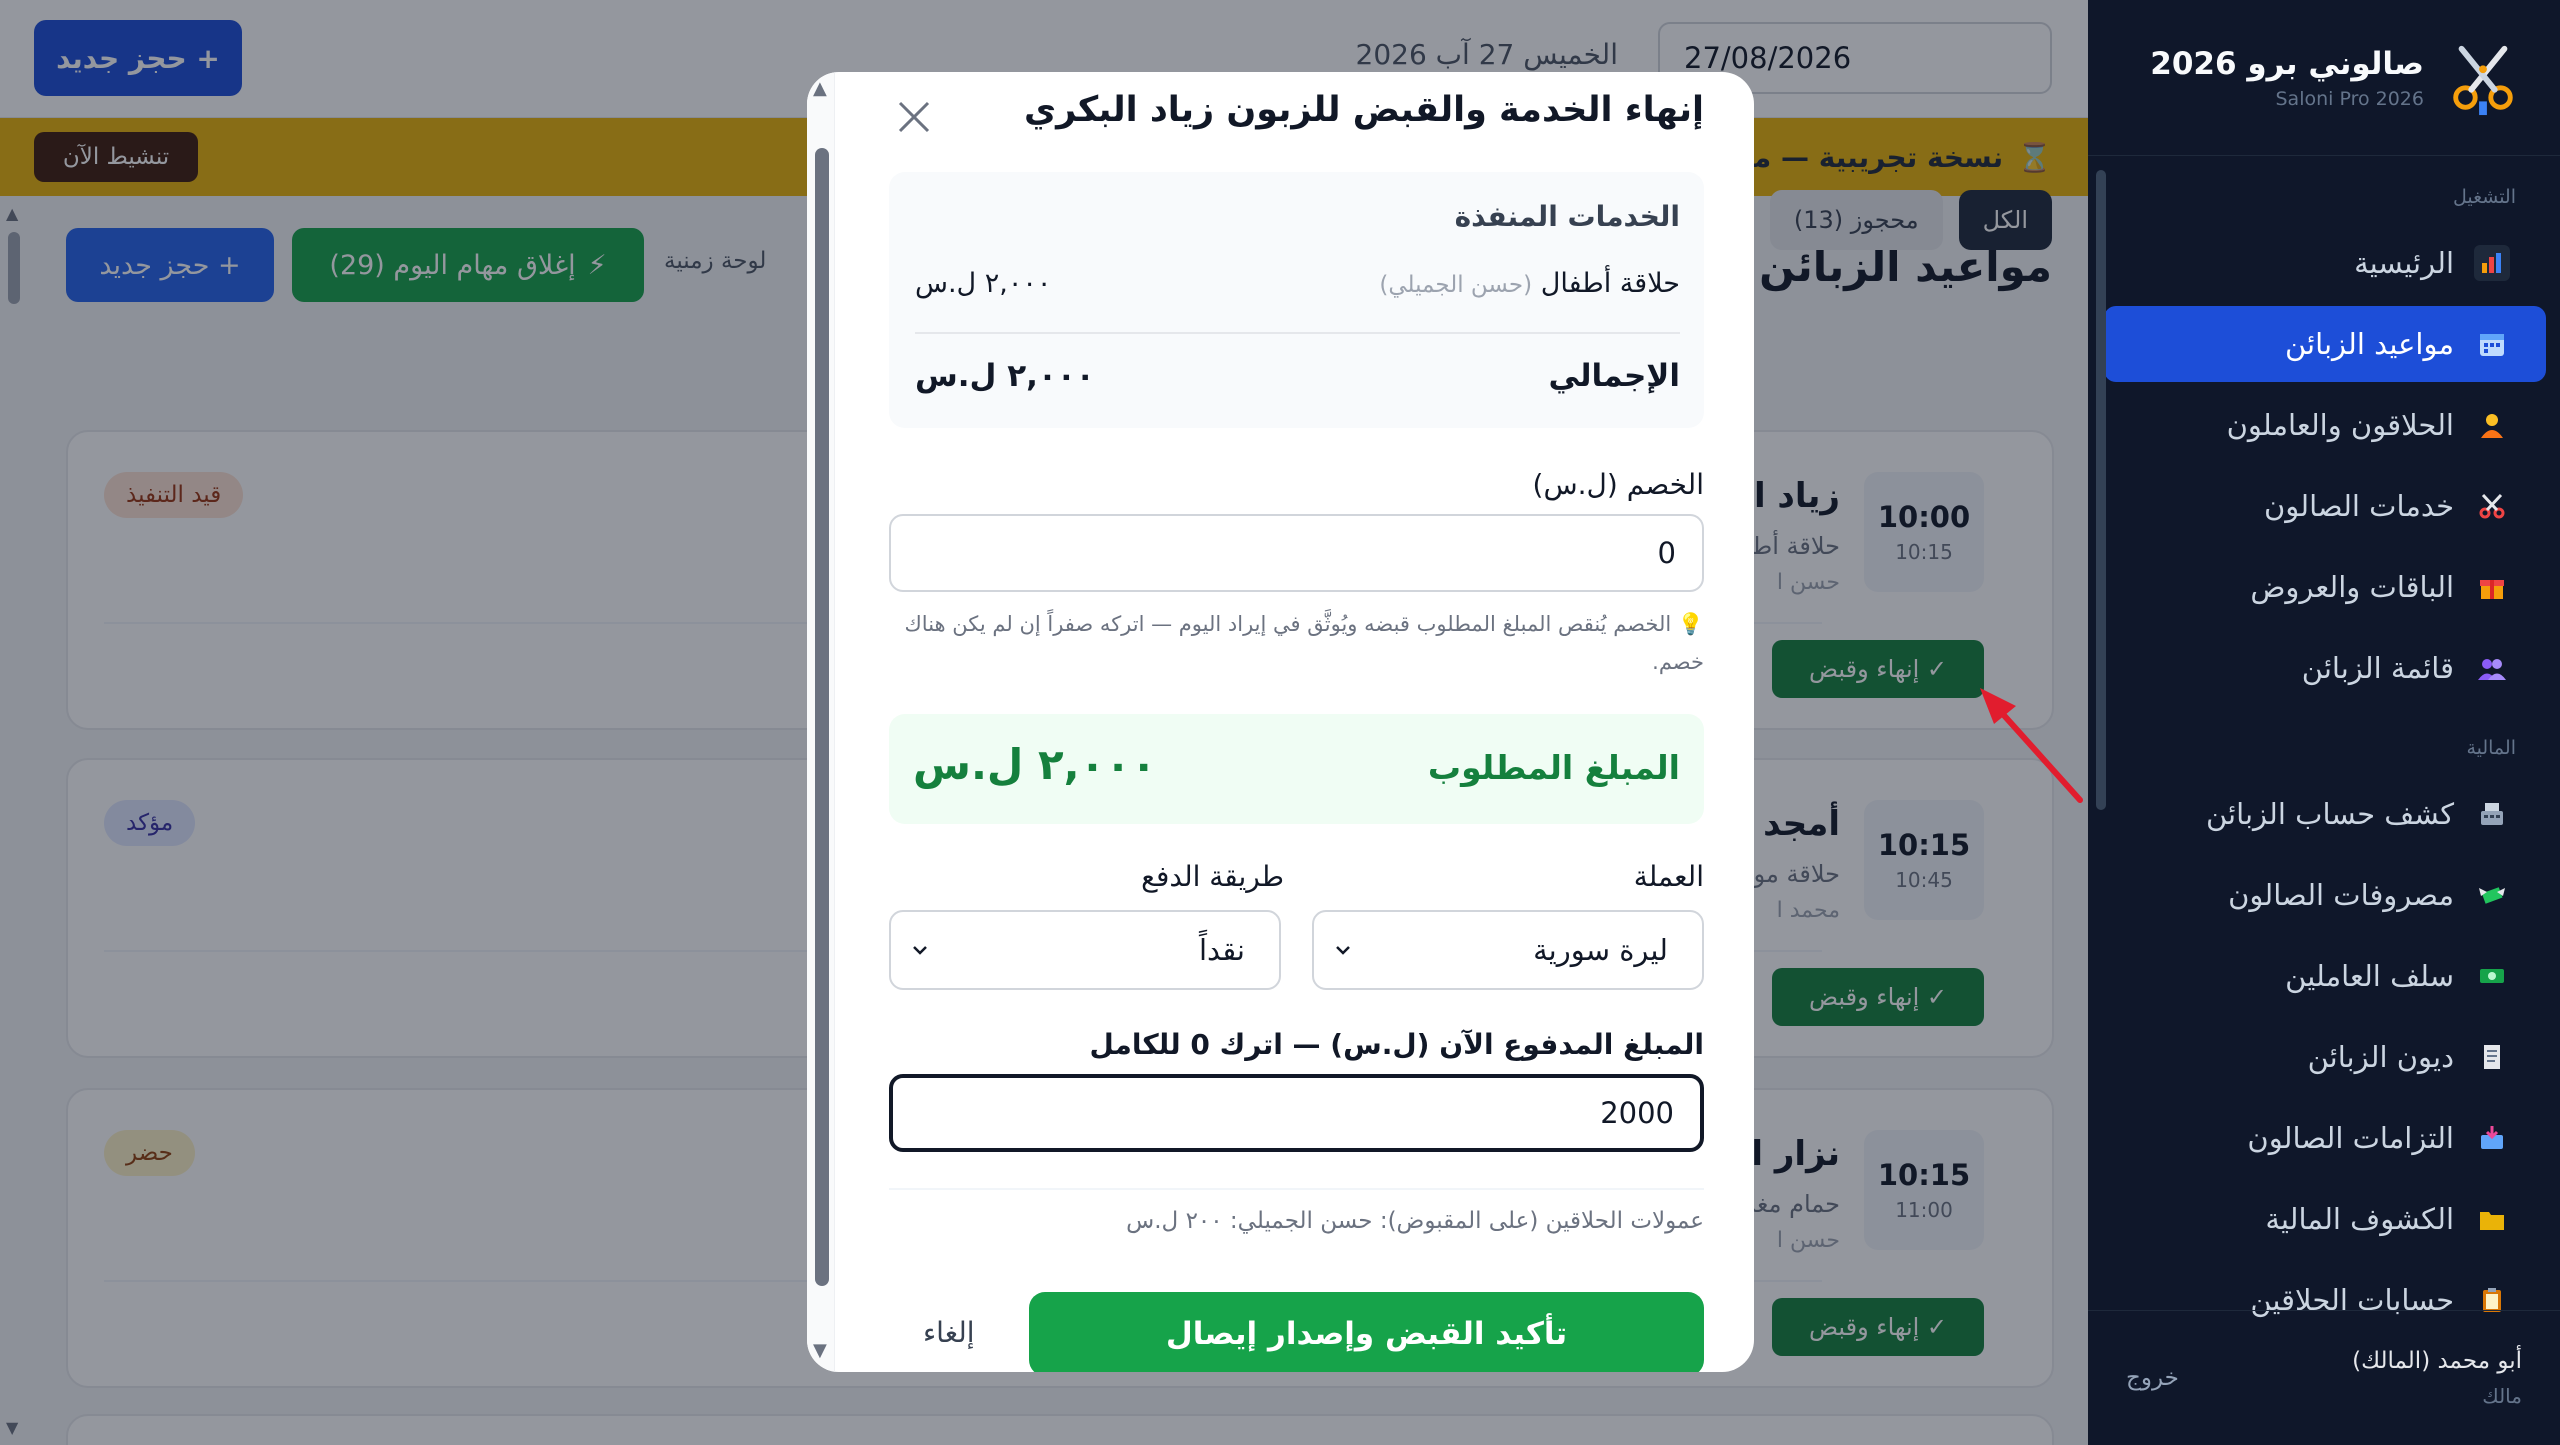  I want to click on sidebar-item-customer-debts: ديون الزبائن, so click(2325, 1057).